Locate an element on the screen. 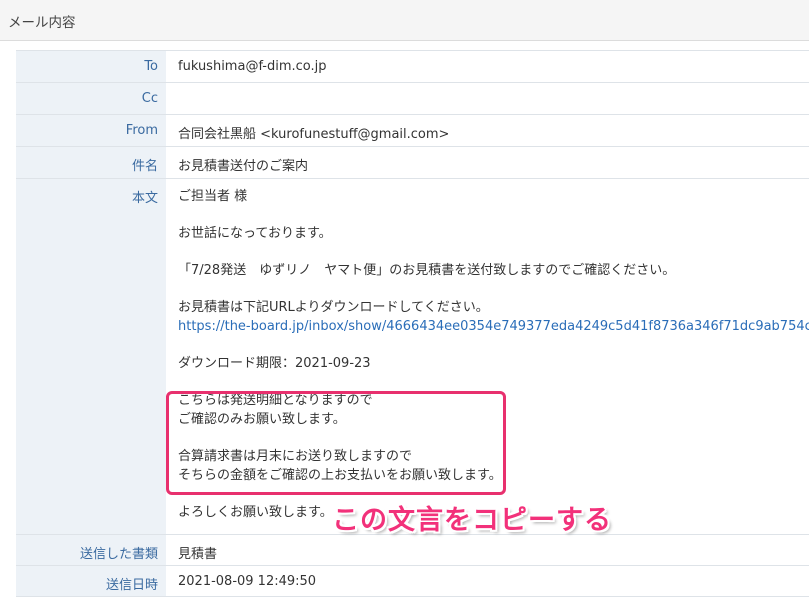  row-documents: 送信した書類 見積書 is located at coordinates (412, 550).